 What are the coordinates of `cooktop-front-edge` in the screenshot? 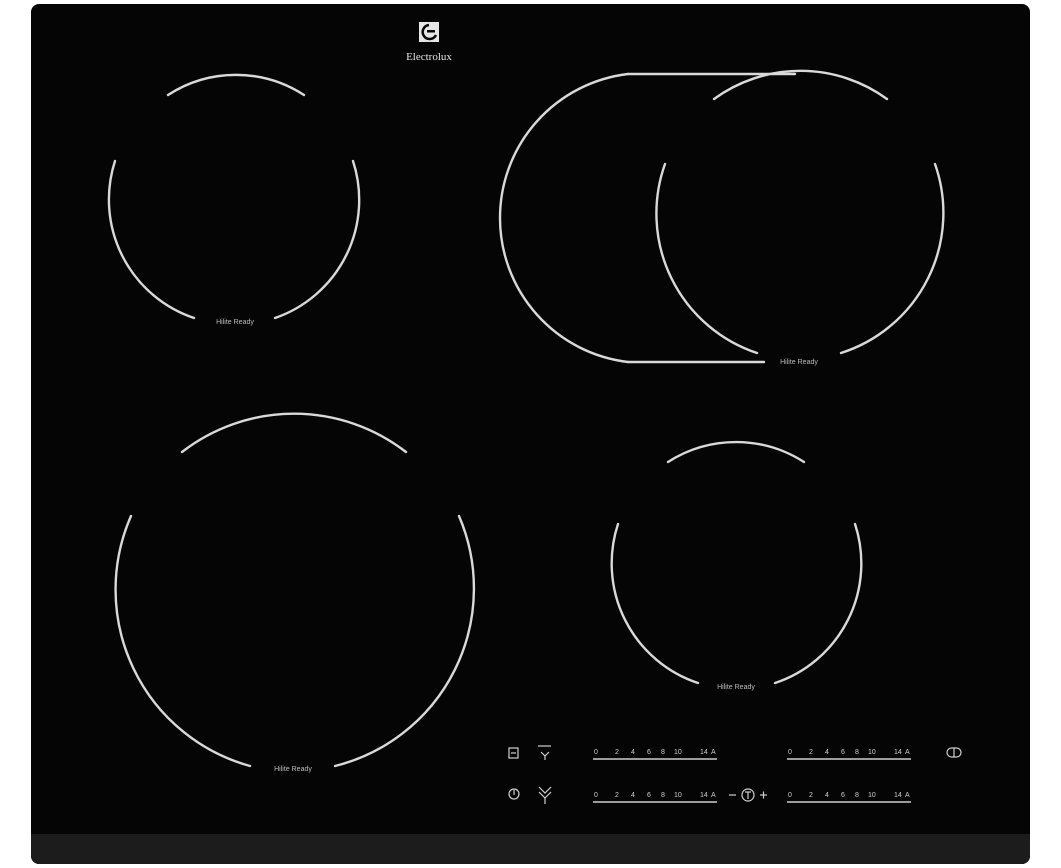 It's located at (530, 849).